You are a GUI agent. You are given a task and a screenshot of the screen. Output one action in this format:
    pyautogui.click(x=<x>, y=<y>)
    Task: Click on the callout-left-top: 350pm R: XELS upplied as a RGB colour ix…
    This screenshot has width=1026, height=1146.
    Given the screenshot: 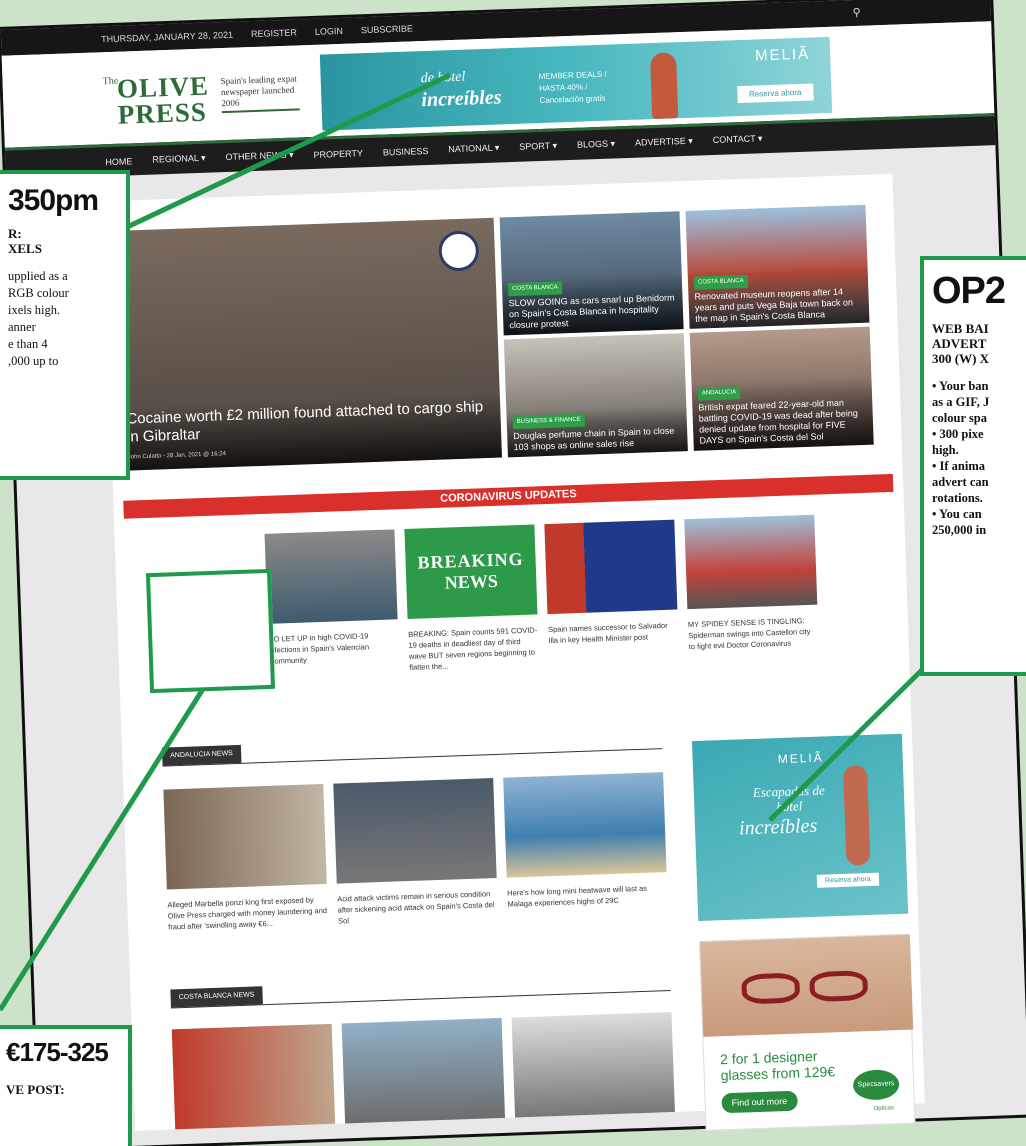 What is the action you would take?
    pyautogui.click(x=65, y=325)
    